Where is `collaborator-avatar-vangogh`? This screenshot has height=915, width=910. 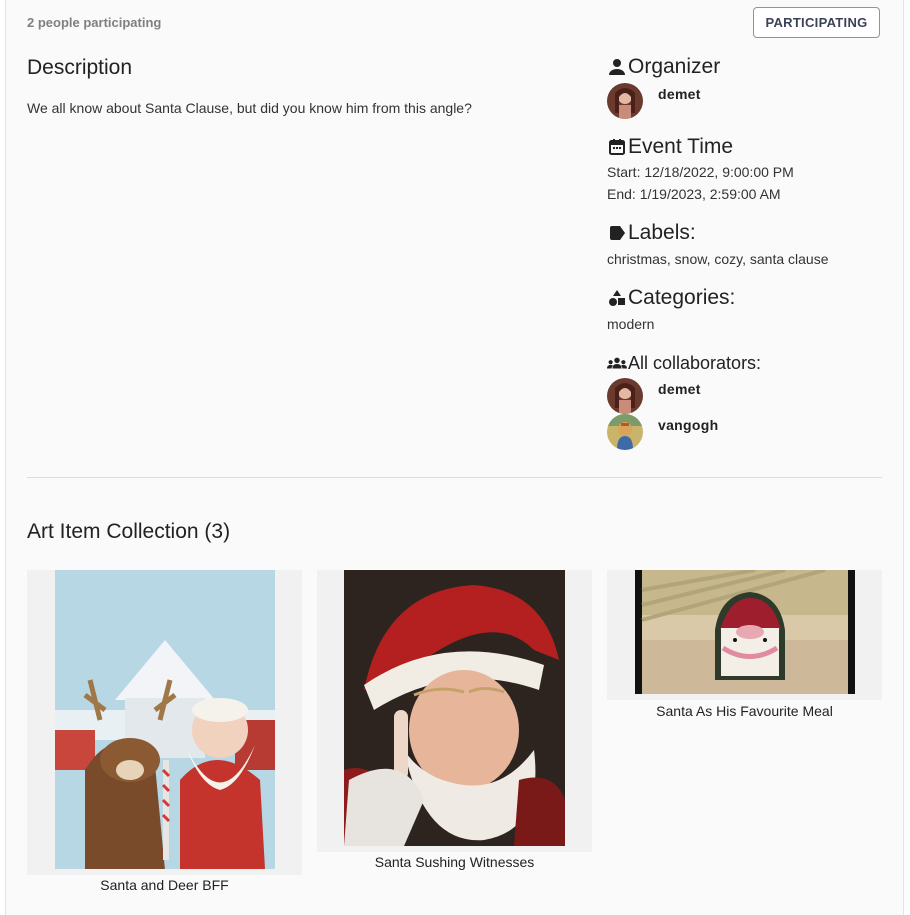
collaborator-avatar-vangogh is located at coordinates (625, 432).